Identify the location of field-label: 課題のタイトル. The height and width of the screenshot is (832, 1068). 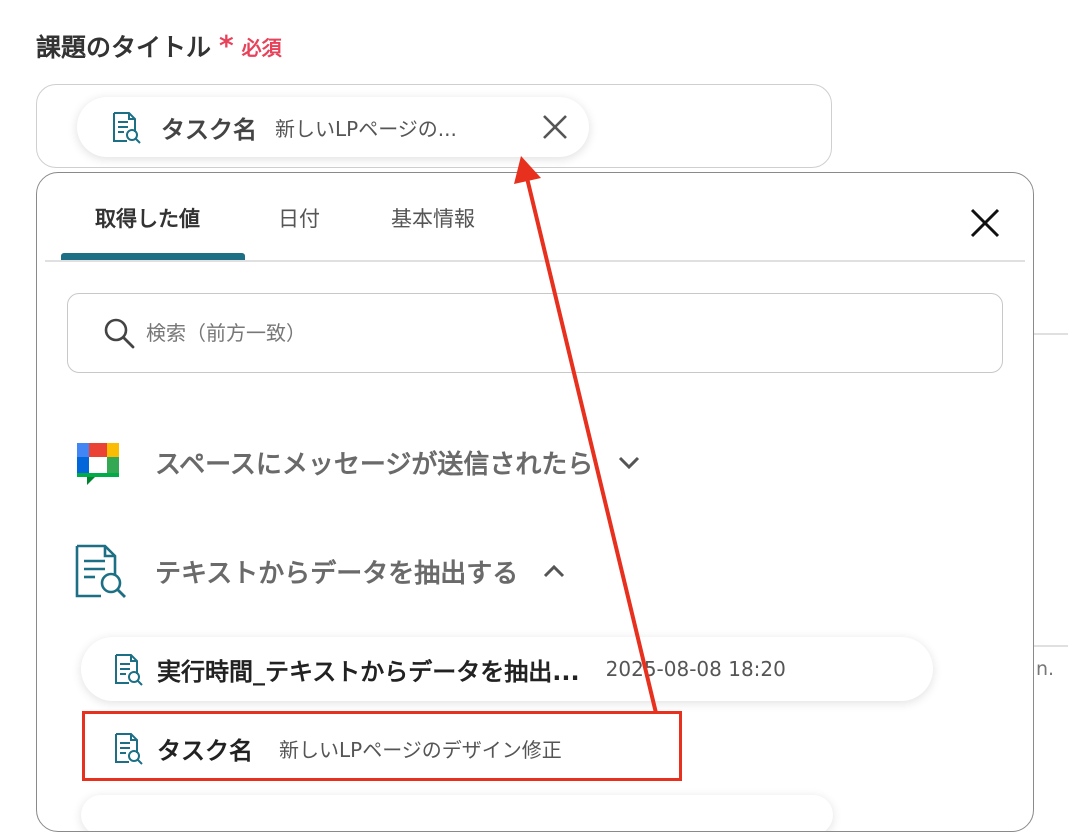
(124, 47).